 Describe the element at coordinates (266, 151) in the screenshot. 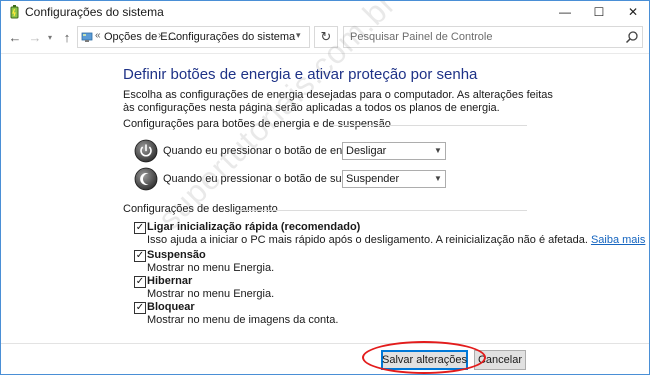

I see `power-button-label: Quando eu pressionar o botão de energia:` at that location.